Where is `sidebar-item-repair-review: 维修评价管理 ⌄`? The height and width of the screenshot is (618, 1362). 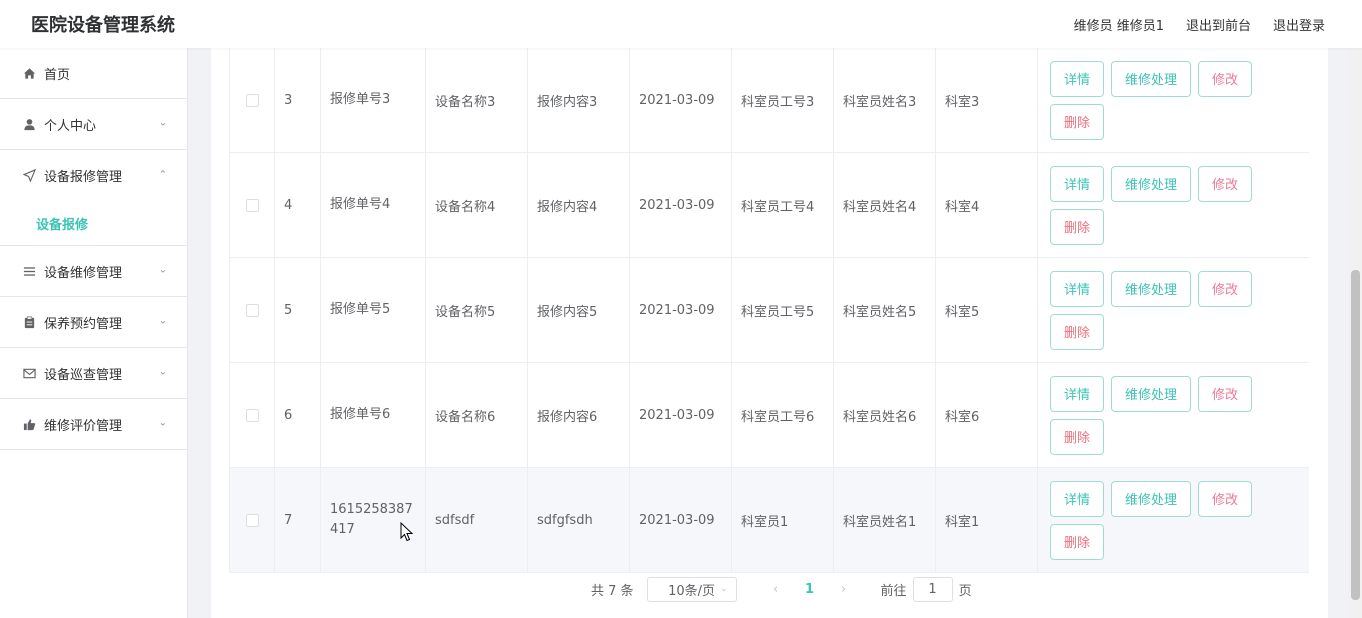 sidebar-item-repair-review: 维修评价管理 ⌄ is located at coordinates (93, 424).